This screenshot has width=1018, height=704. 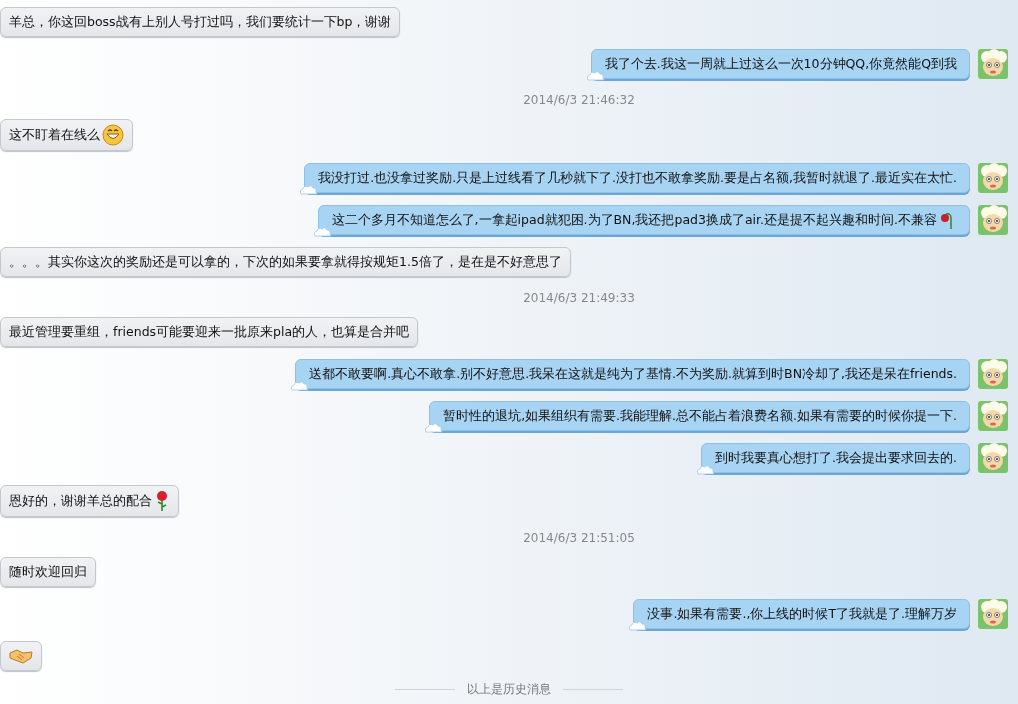 What do you see at coordinates (200, 22) in the screenshot?
I see `message-bubble: 羊总，你这回boss战有上别人号打过吗，我们要统计一下bp，谢谢` at bounding box center [200, 22].